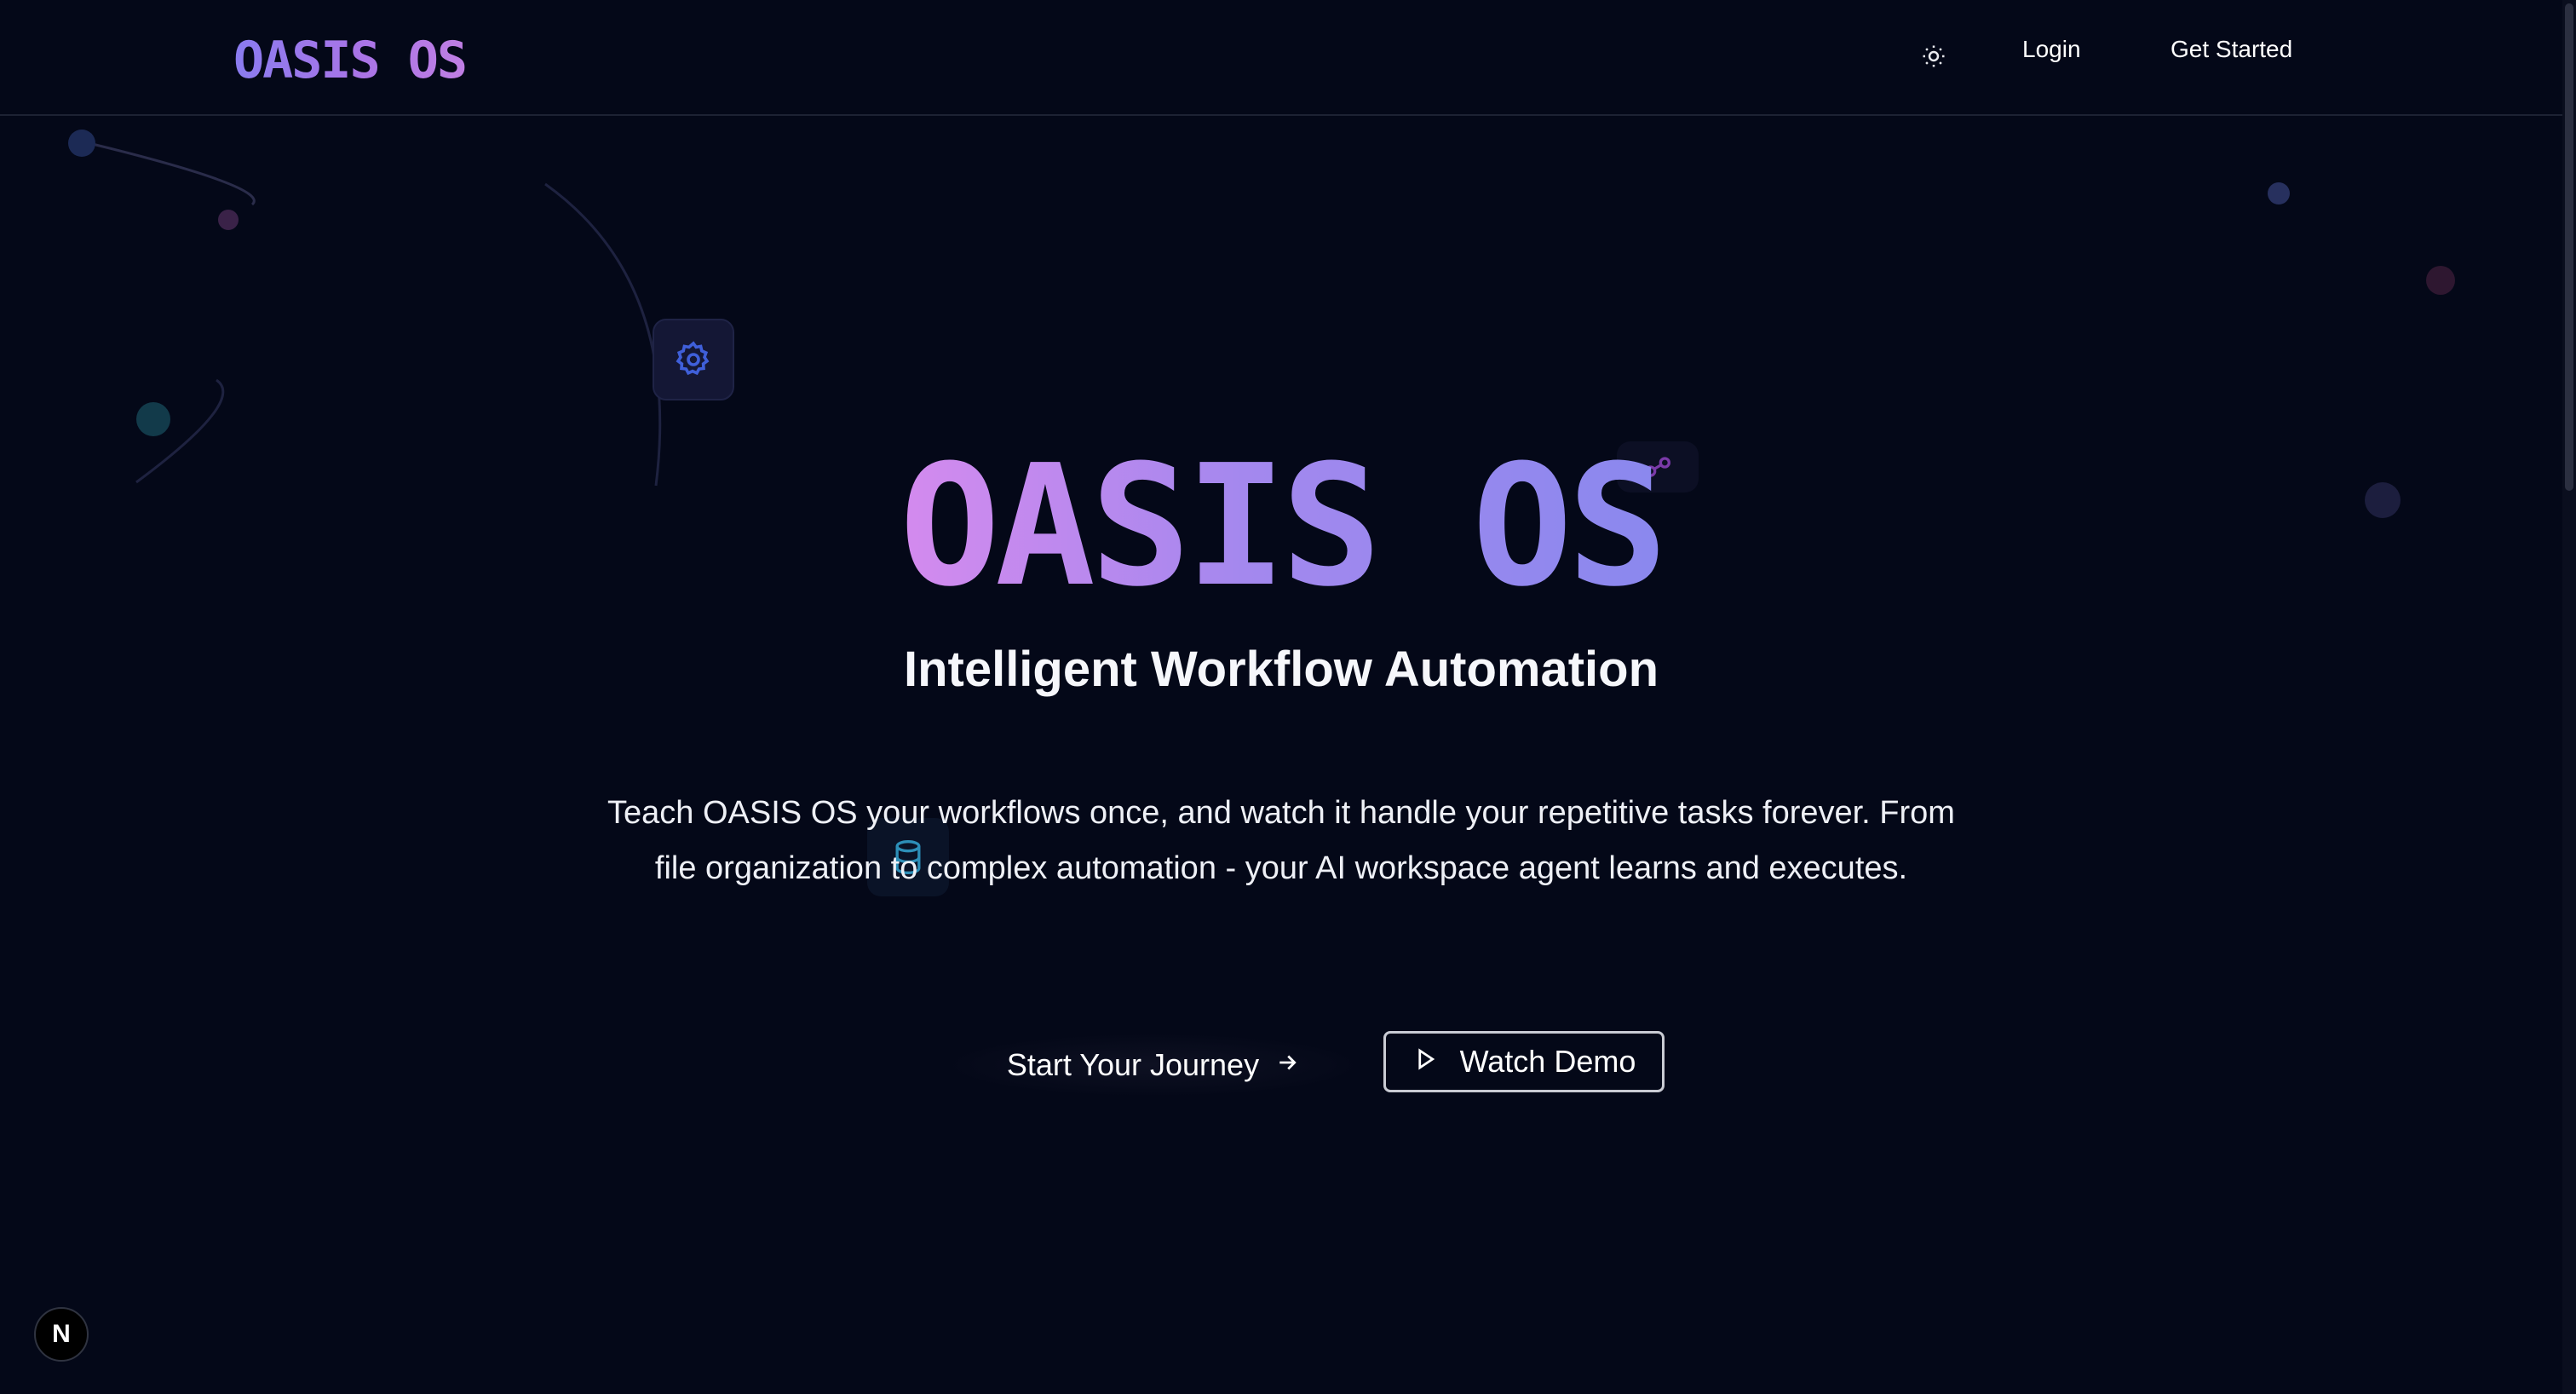  Describe the element at coordinates (2569, 247) in the screenshot. I see `scroll-thumb` at that location.